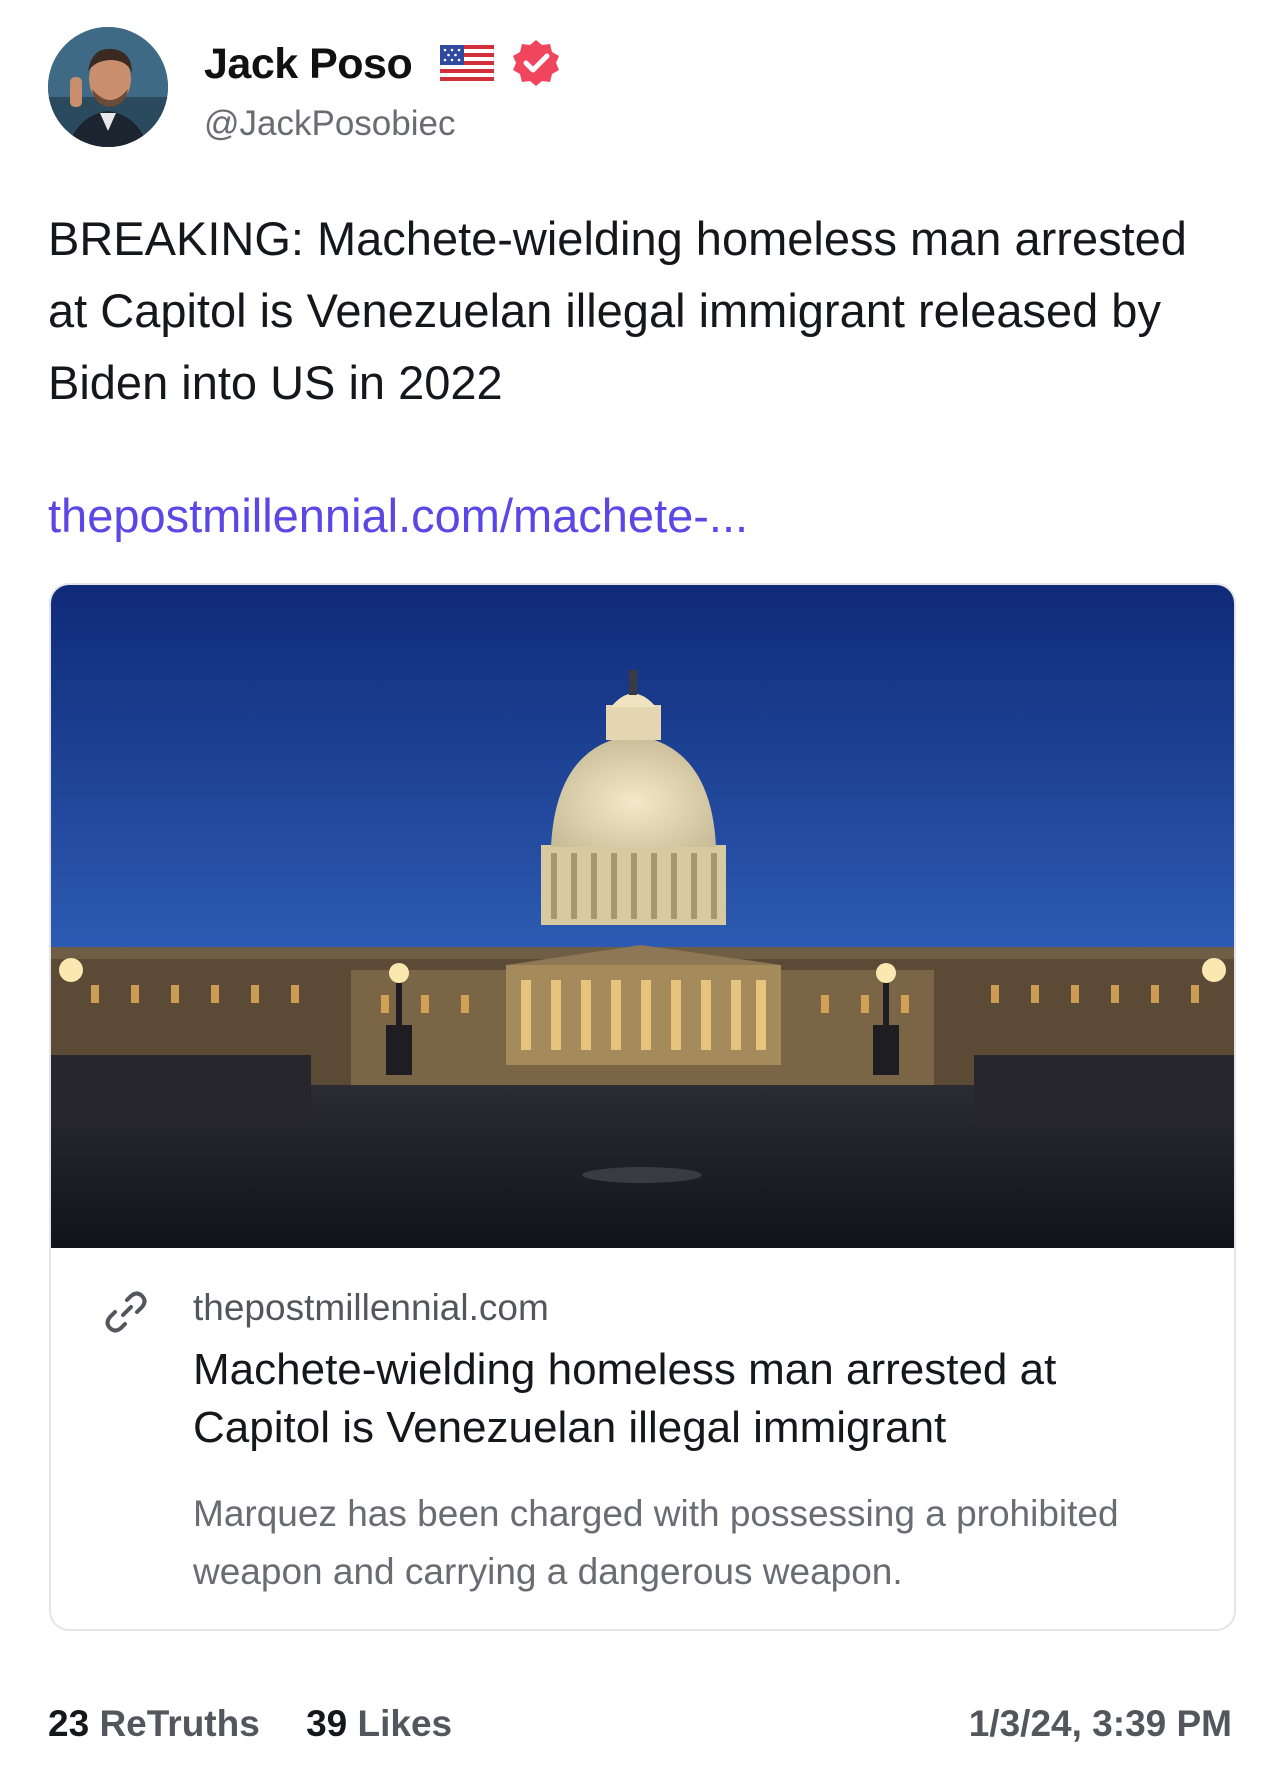 The height and width of the screenshot is (1779, 1284). Describe the element at coordinates (179, 1723) in the screenshot. I see `retruths-label: ReTruths` at that location.